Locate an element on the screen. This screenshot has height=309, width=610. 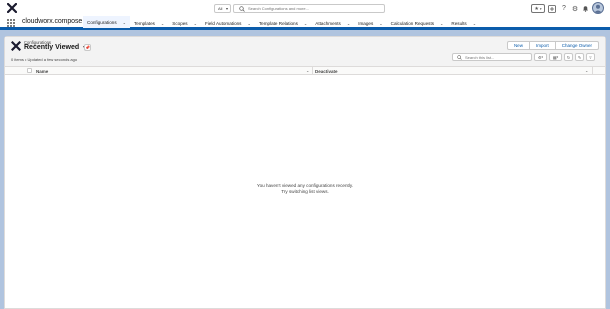
nav-item-label: Attachments is located at coordinates (328, 23).